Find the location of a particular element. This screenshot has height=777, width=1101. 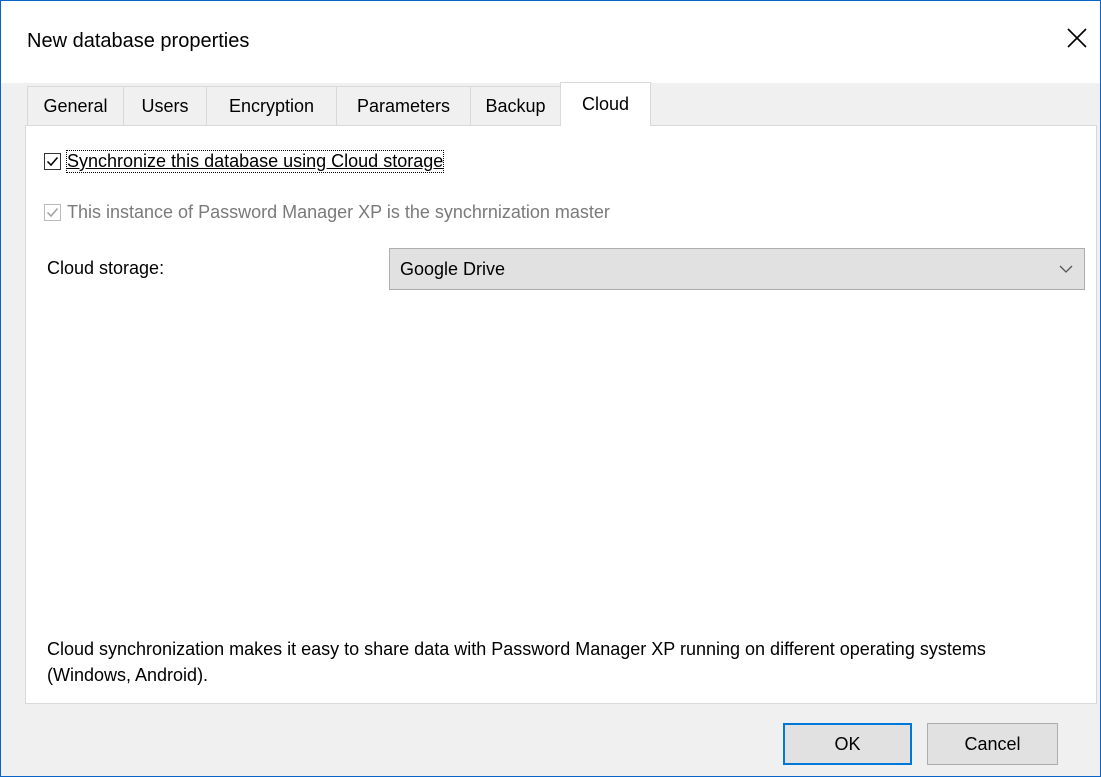

tab-encryption: Encryption is located at coordinates (271, 105).